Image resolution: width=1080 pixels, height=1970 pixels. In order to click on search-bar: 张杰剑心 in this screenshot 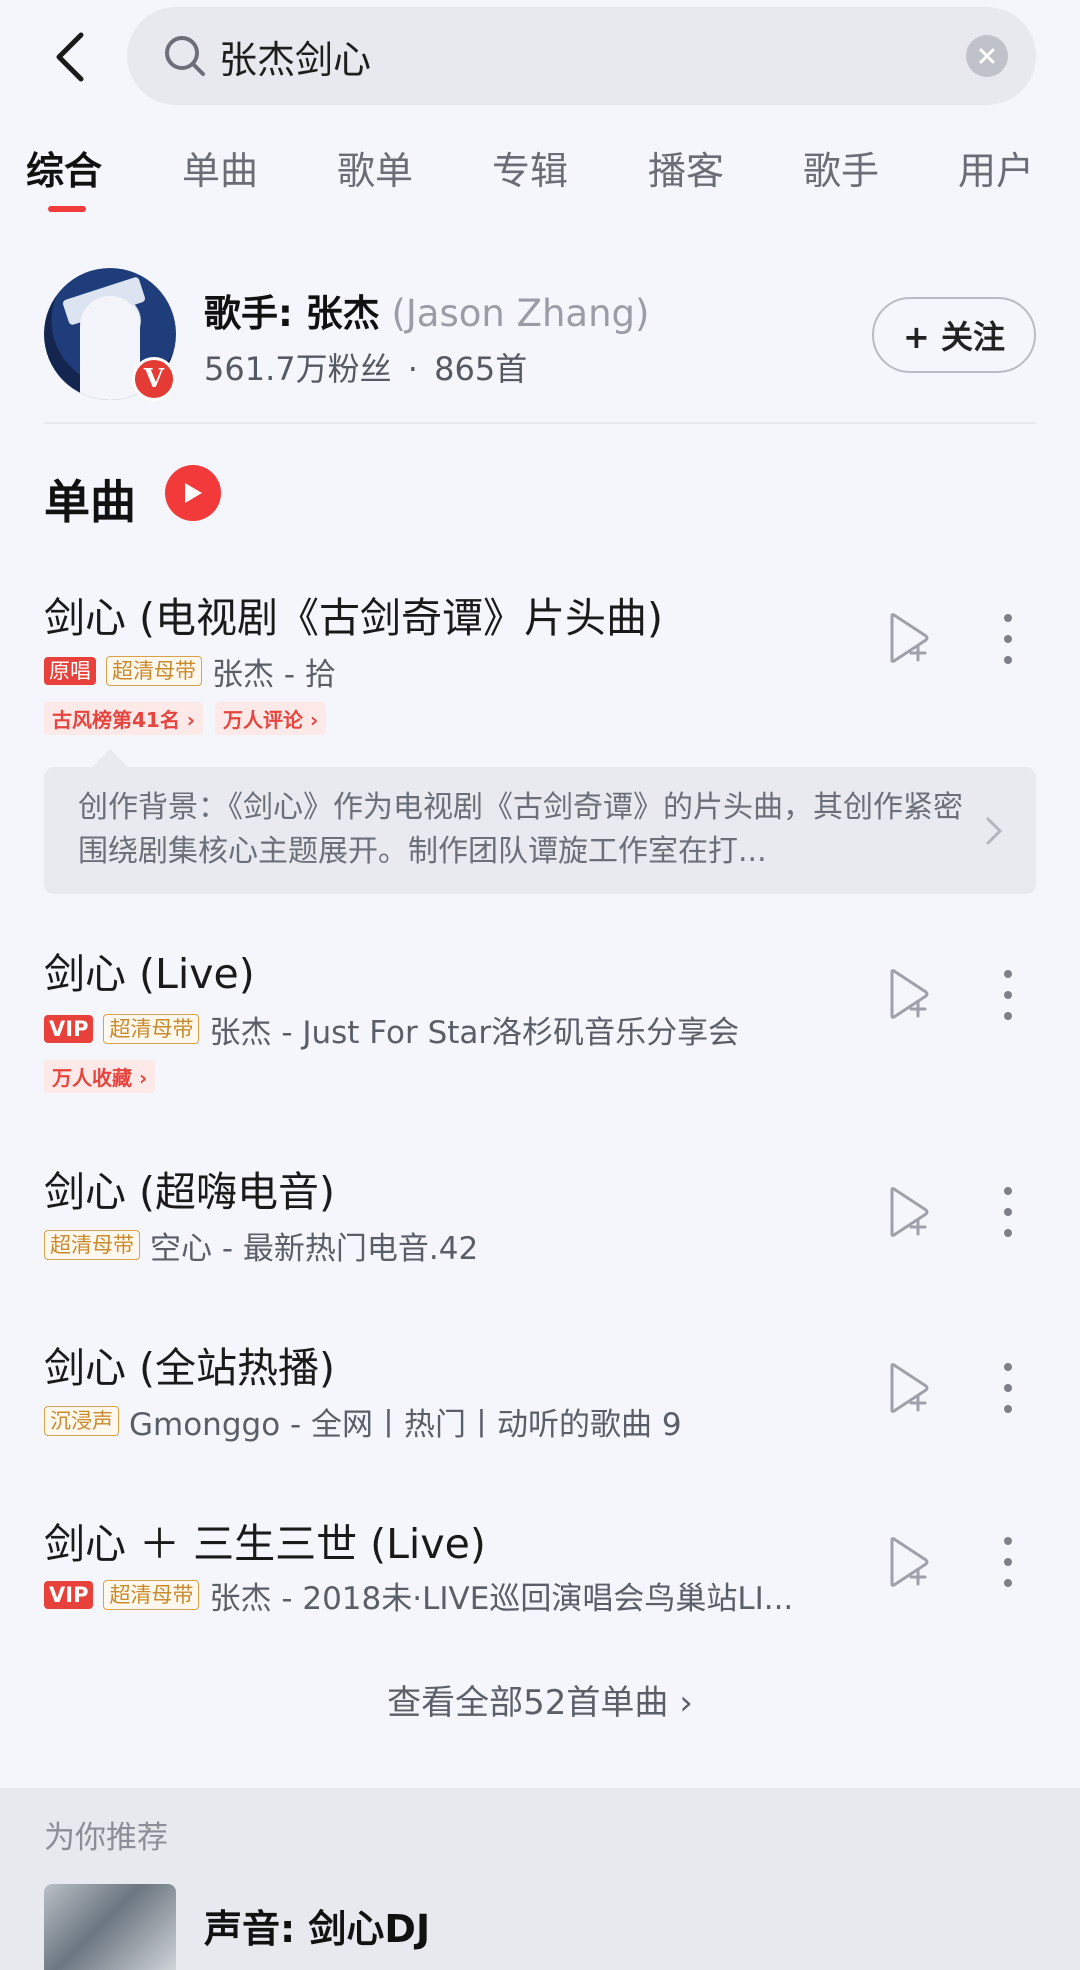, I will do `click(581, 56)`.